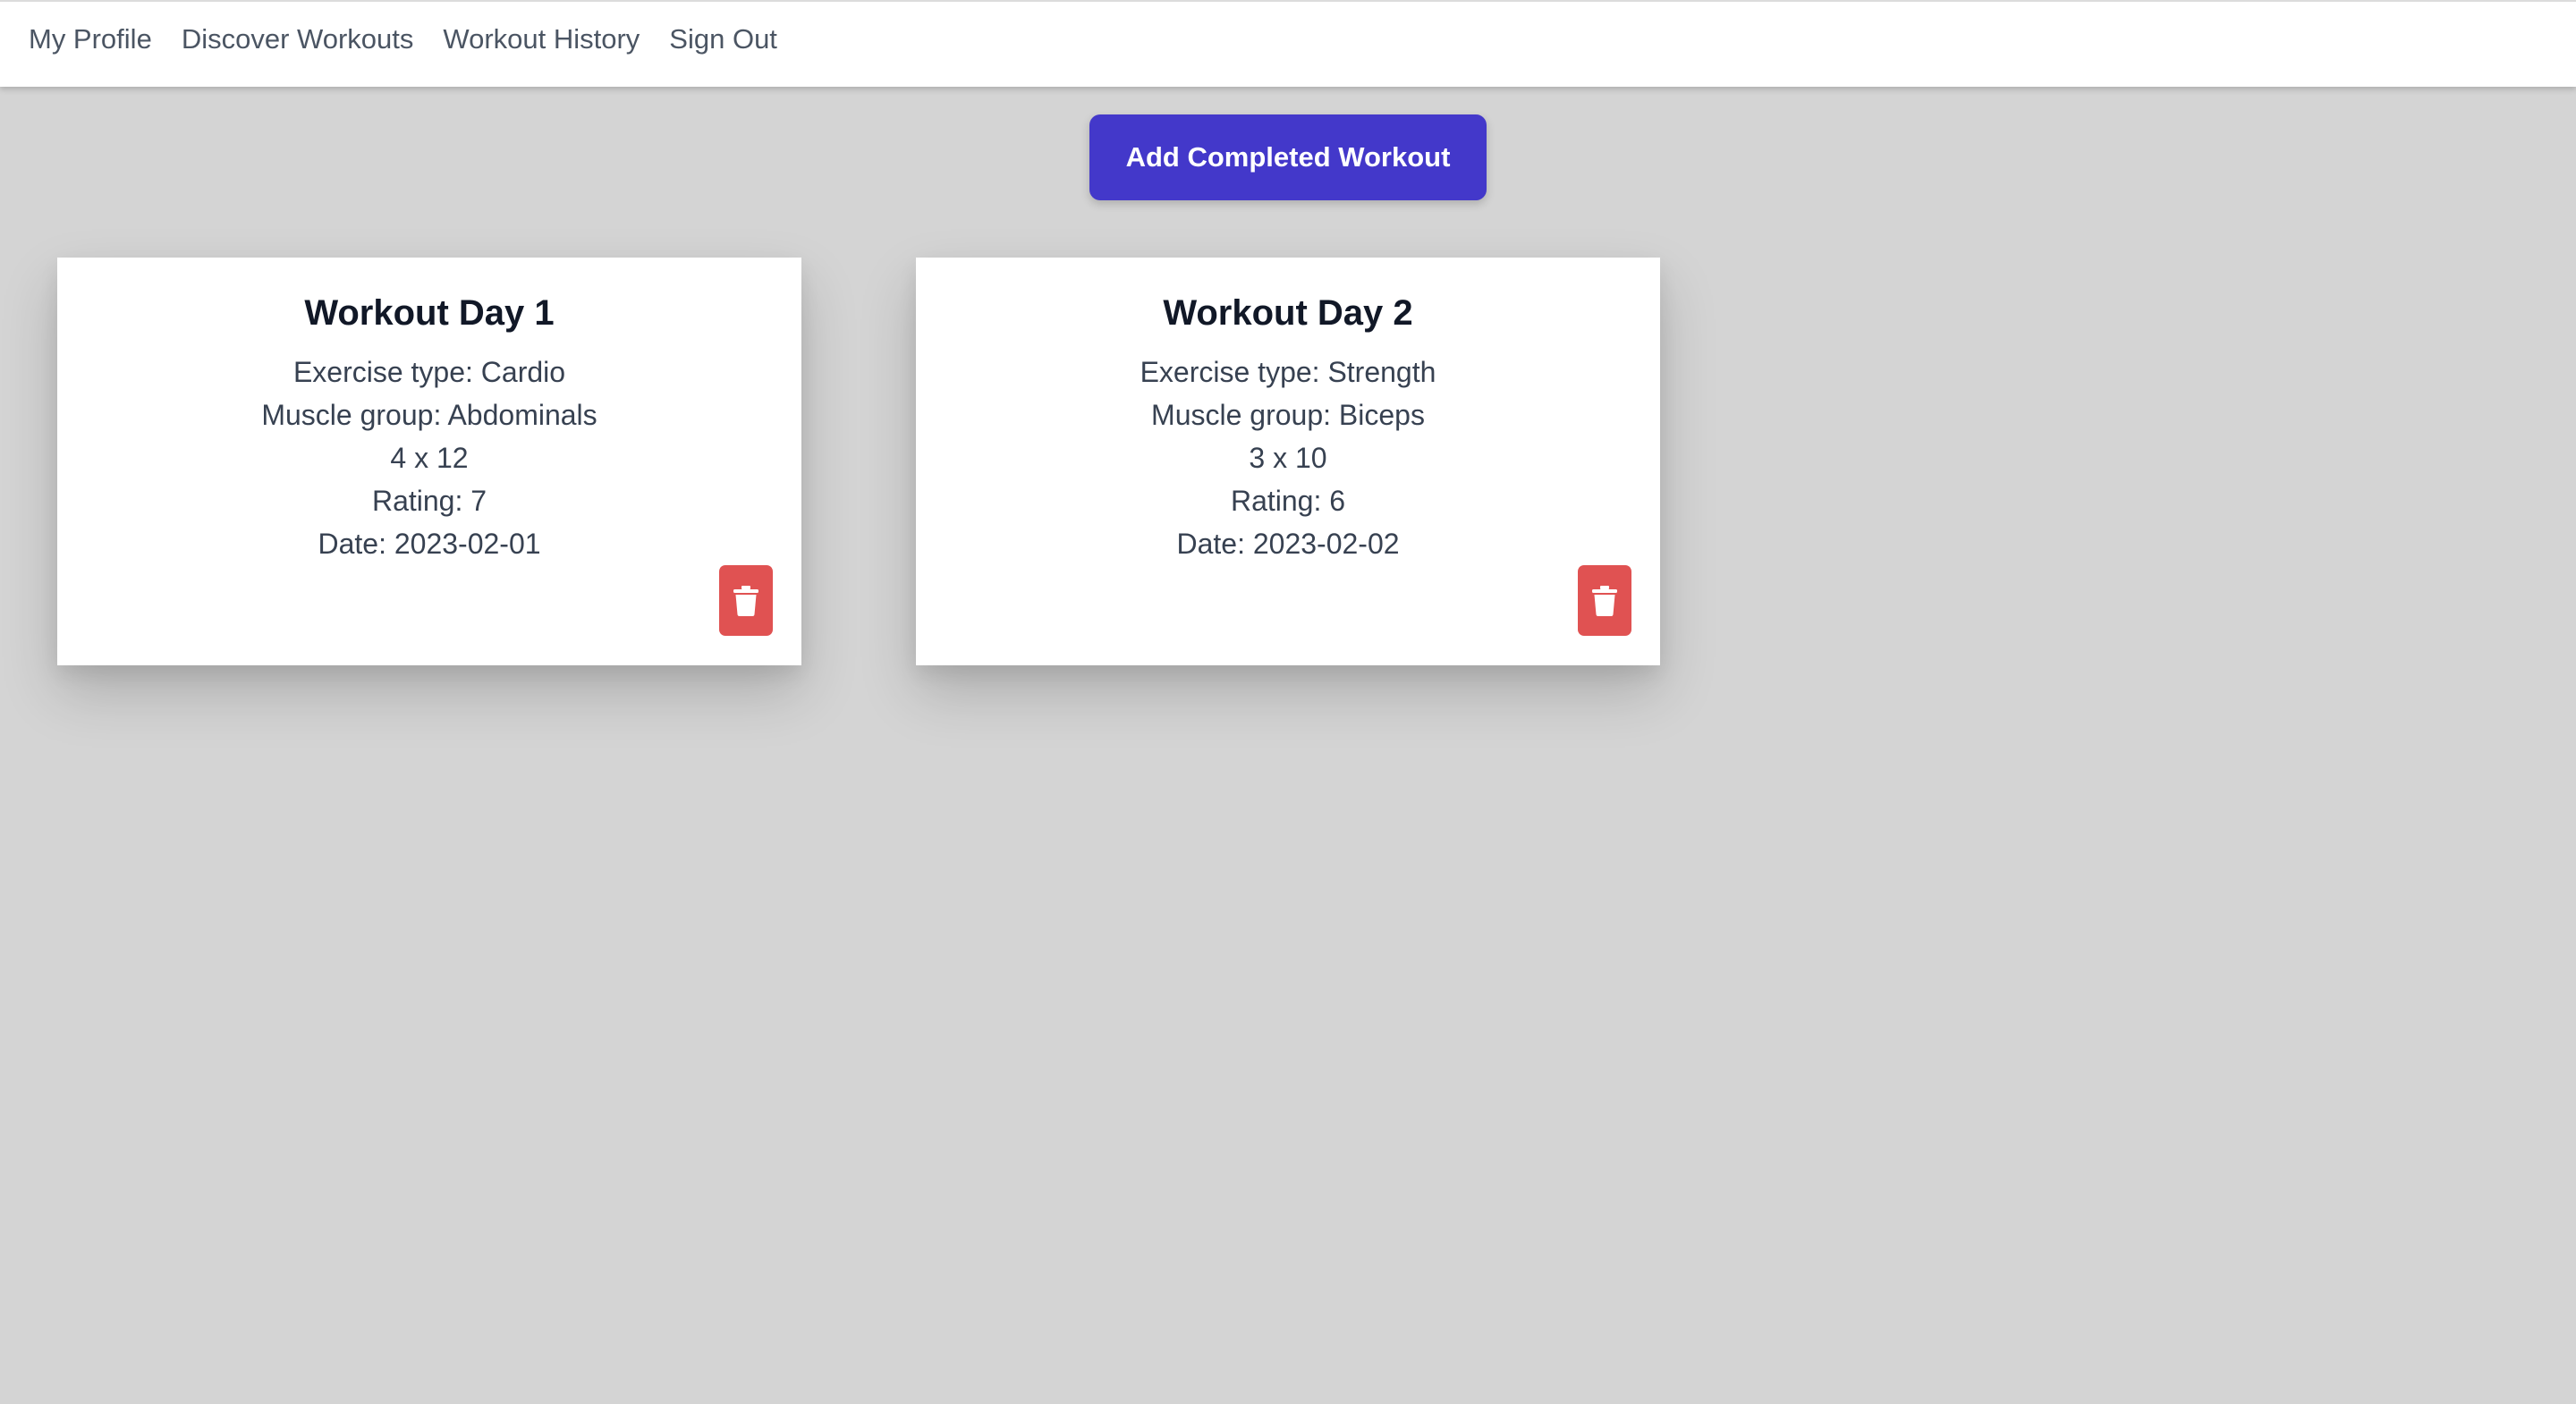 The image size is (2576, 1404). Describe the element at coordinates (541, 39) in the screenshot. I see `nav-workout-history: Workout History` at that location.